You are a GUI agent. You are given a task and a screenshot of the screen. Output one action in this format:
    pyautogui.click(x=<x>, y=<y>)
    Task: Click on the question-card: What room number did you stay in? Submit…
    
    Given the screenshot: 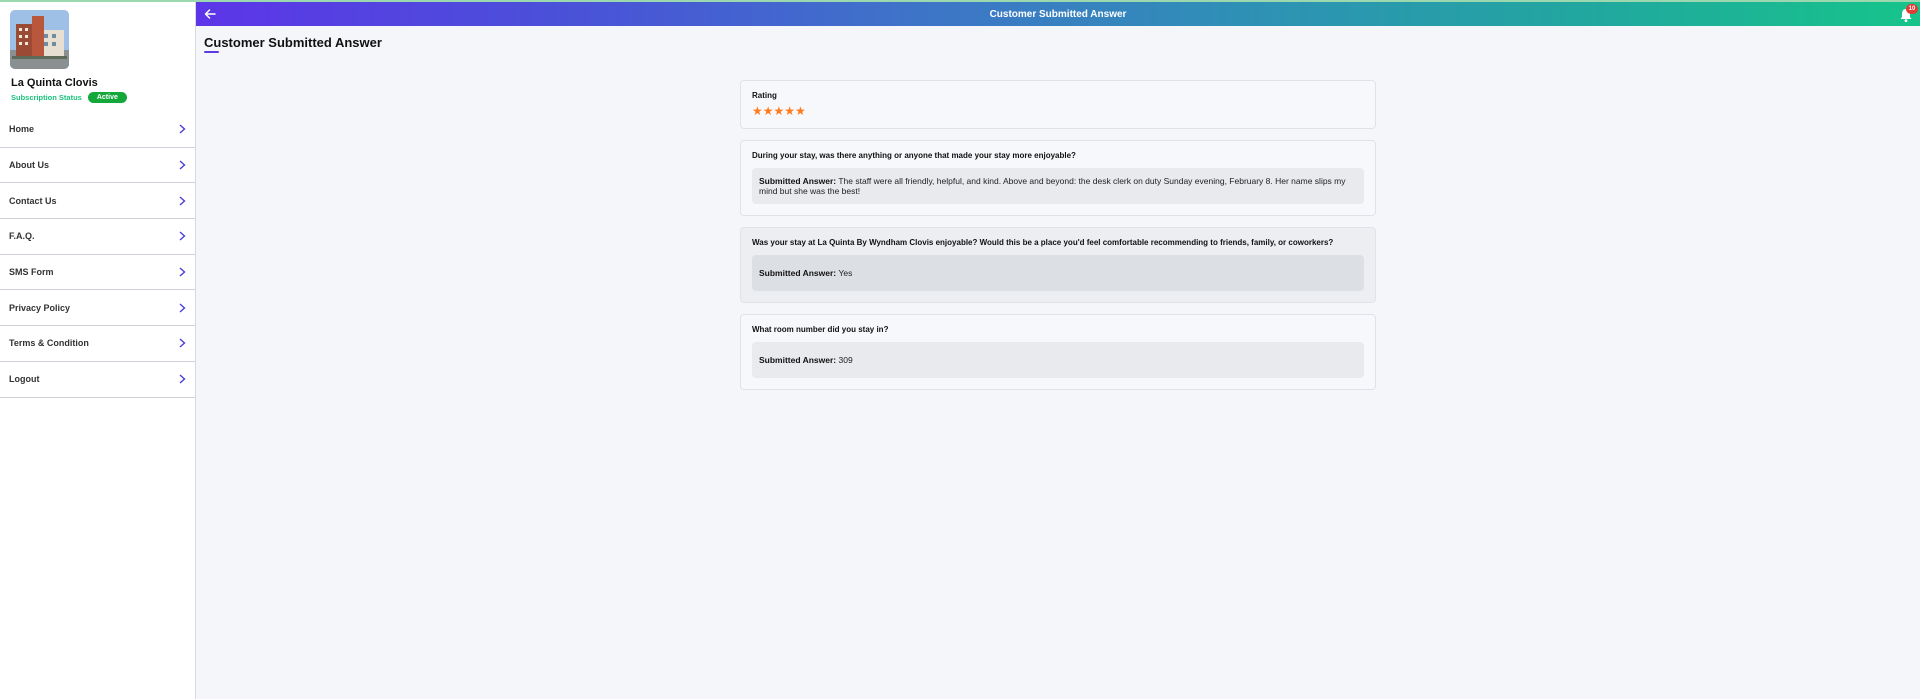 What is the action you would take?
    pyautogui.click(x=1058, y=352)
    